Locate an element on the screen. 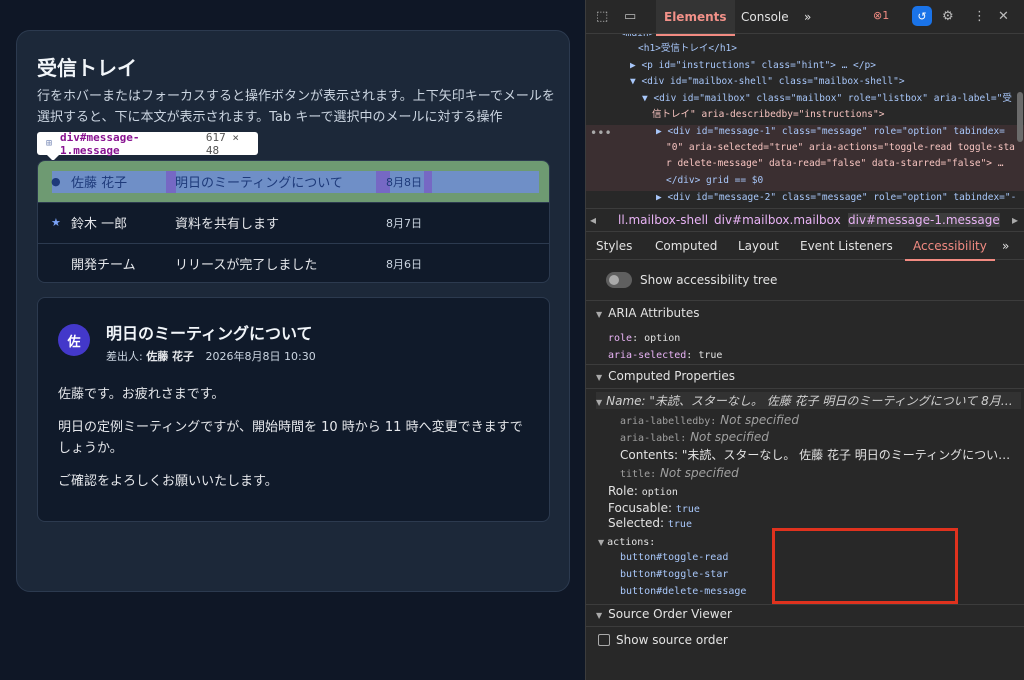 This screenshot has width=1024, height=680. prop-key: Focusable: is located at coordinates (640, 508).